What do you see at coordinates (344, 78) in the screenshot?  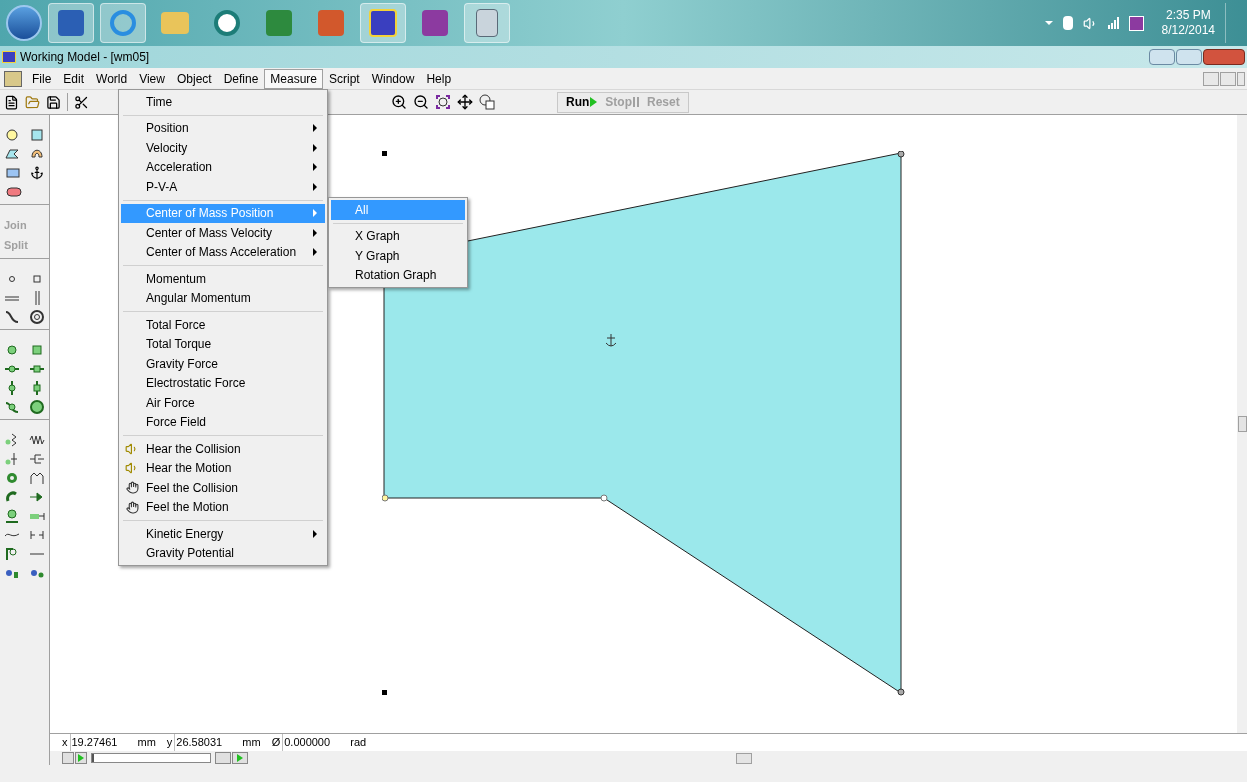 I see `menu-bar-item: Script` at bounding box center [344, 78].